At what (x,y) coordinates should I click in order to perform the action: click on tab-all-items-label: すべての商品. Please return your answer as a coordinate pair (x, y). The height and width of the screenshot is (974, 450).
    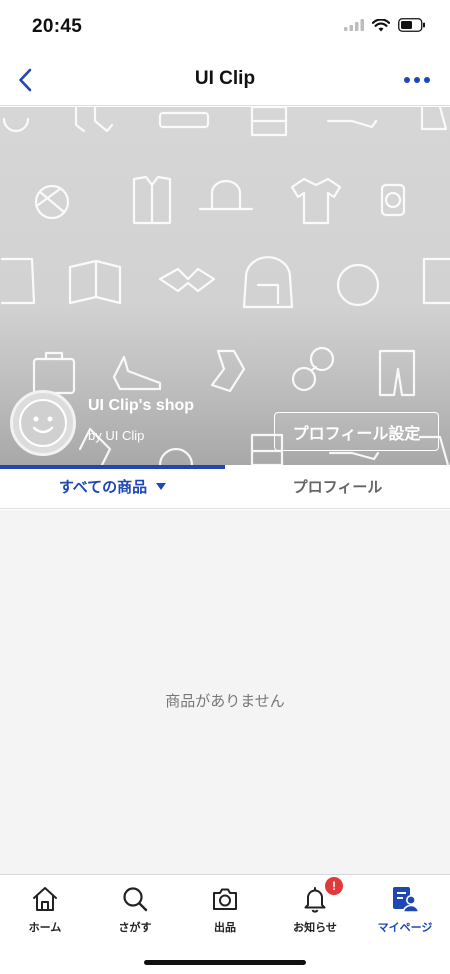
    Looking at the image, I should click on (103, 487).